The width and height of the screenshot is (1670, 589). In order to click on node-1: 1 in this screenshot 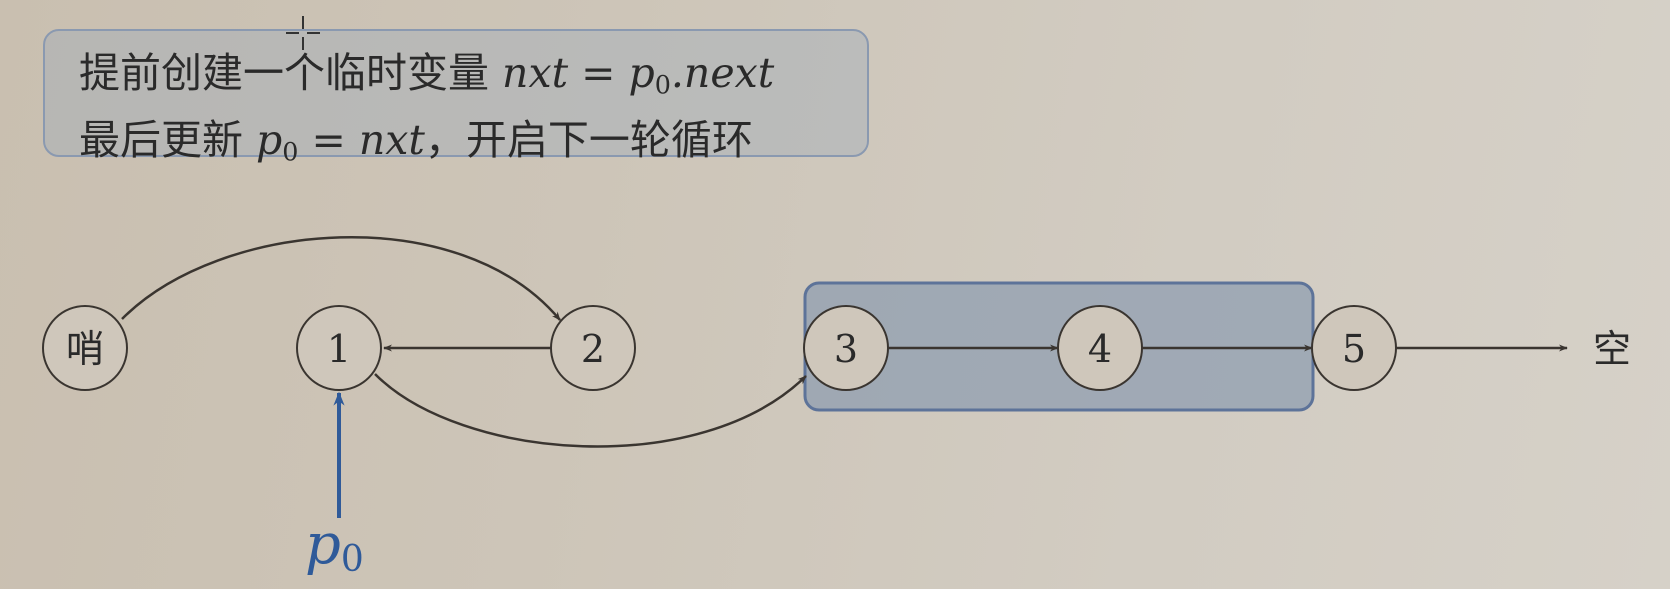, I will do `click(339, 348)`.